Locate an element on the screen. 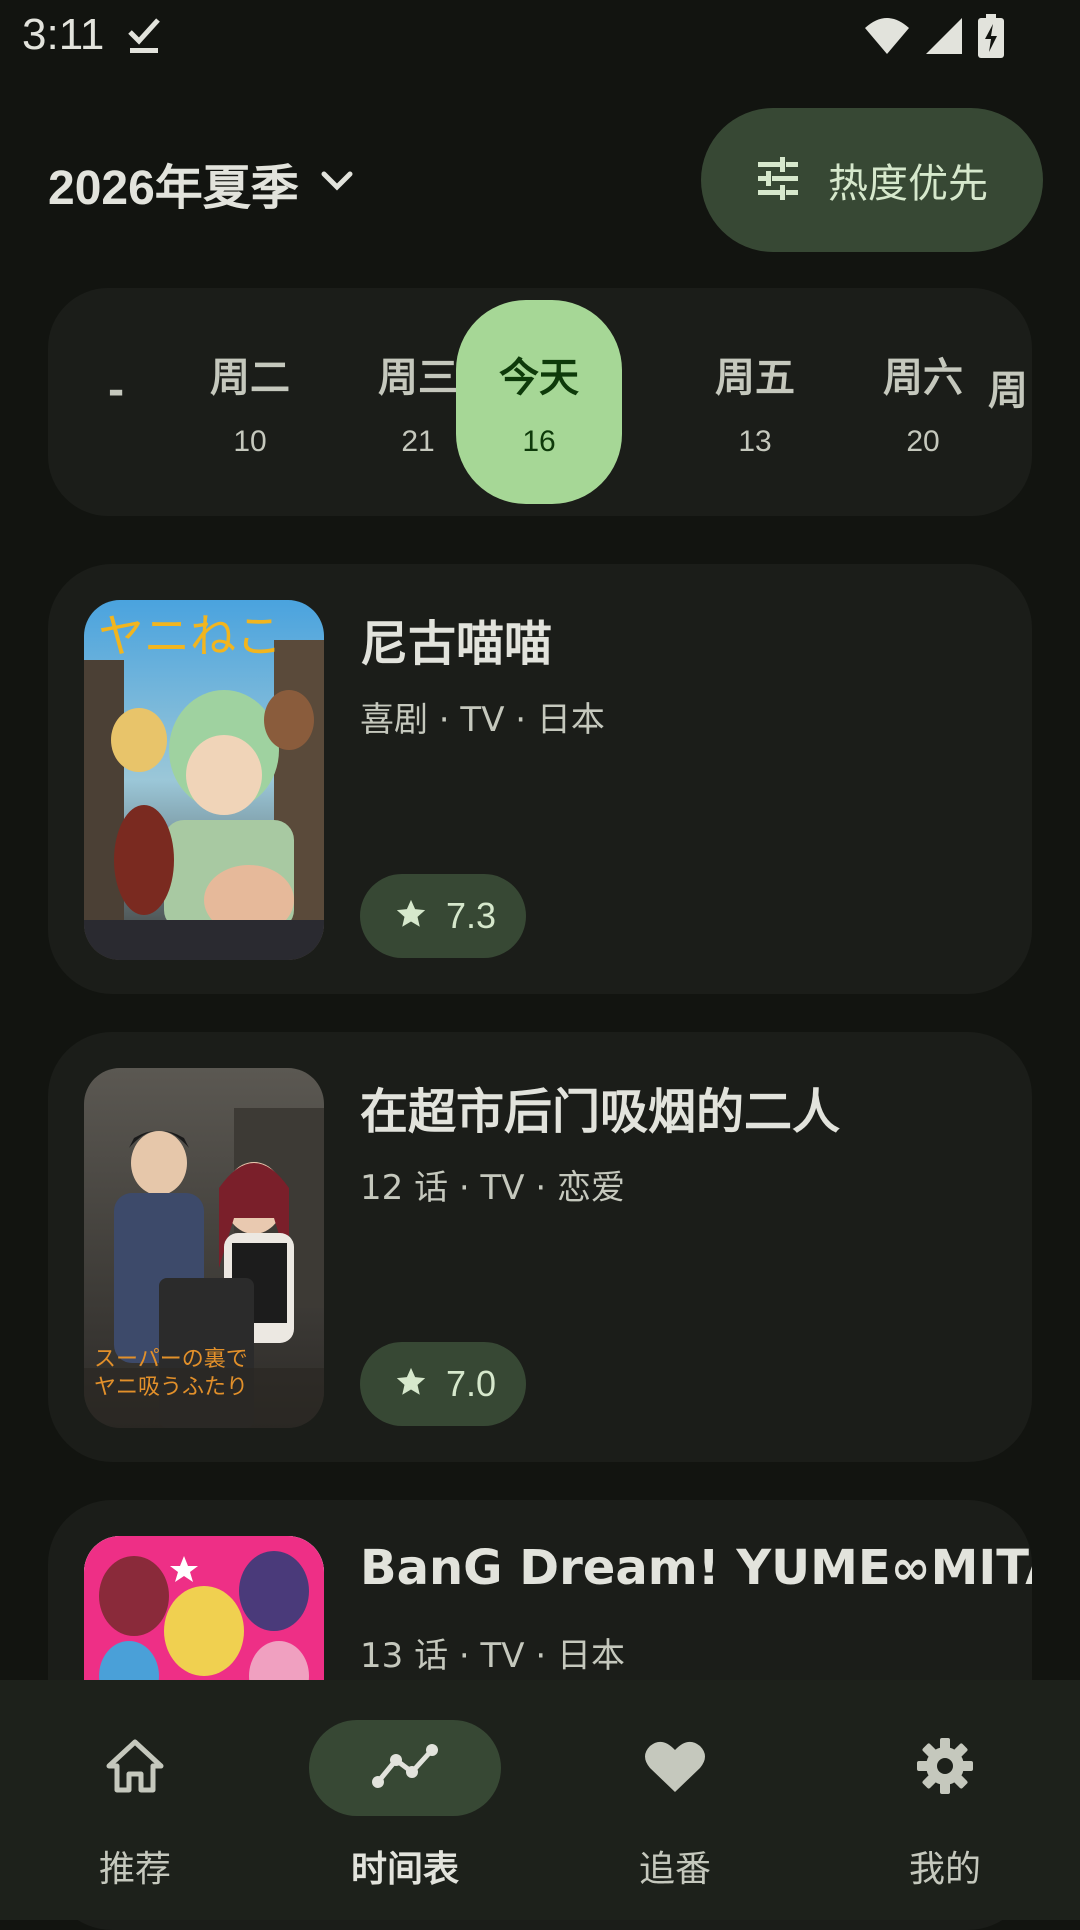  day-tab-partial-right: 周 is located at coordinates (1010, 402).